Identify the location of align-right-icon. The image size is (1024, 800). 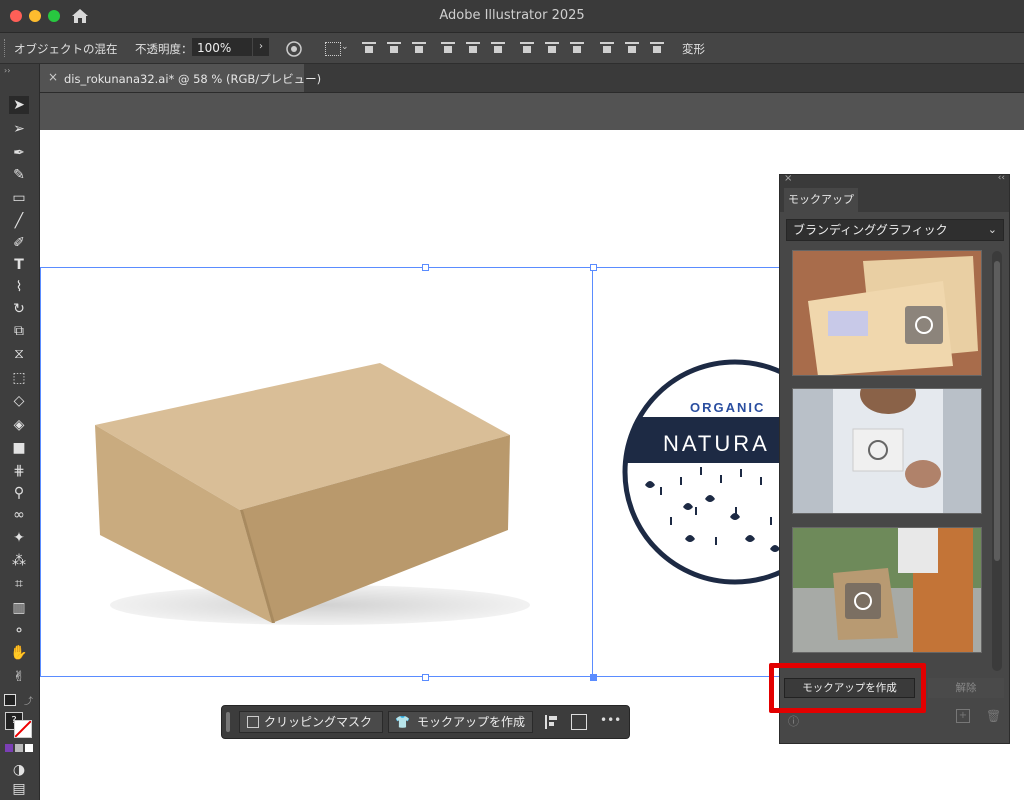
(419, 48).